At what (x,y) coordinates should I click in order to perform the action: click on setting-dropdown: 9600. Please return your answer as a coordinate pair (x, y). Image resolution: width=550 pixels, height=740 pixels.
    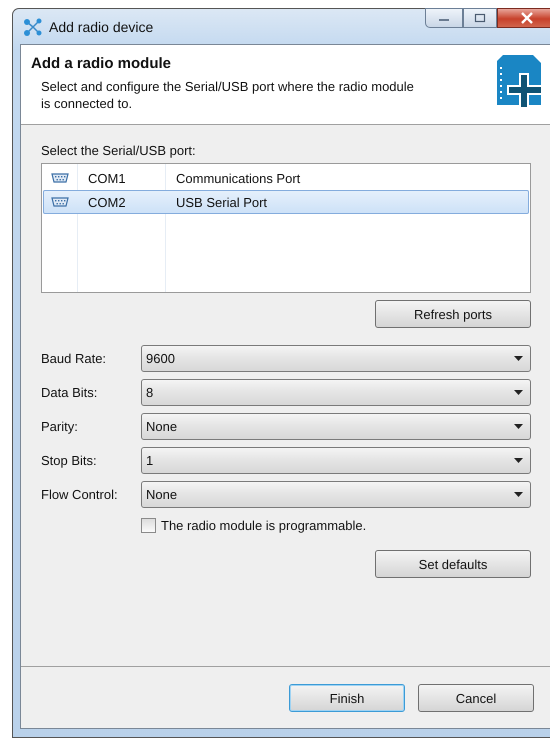
    Looking at the image, I should click on (336, 358).